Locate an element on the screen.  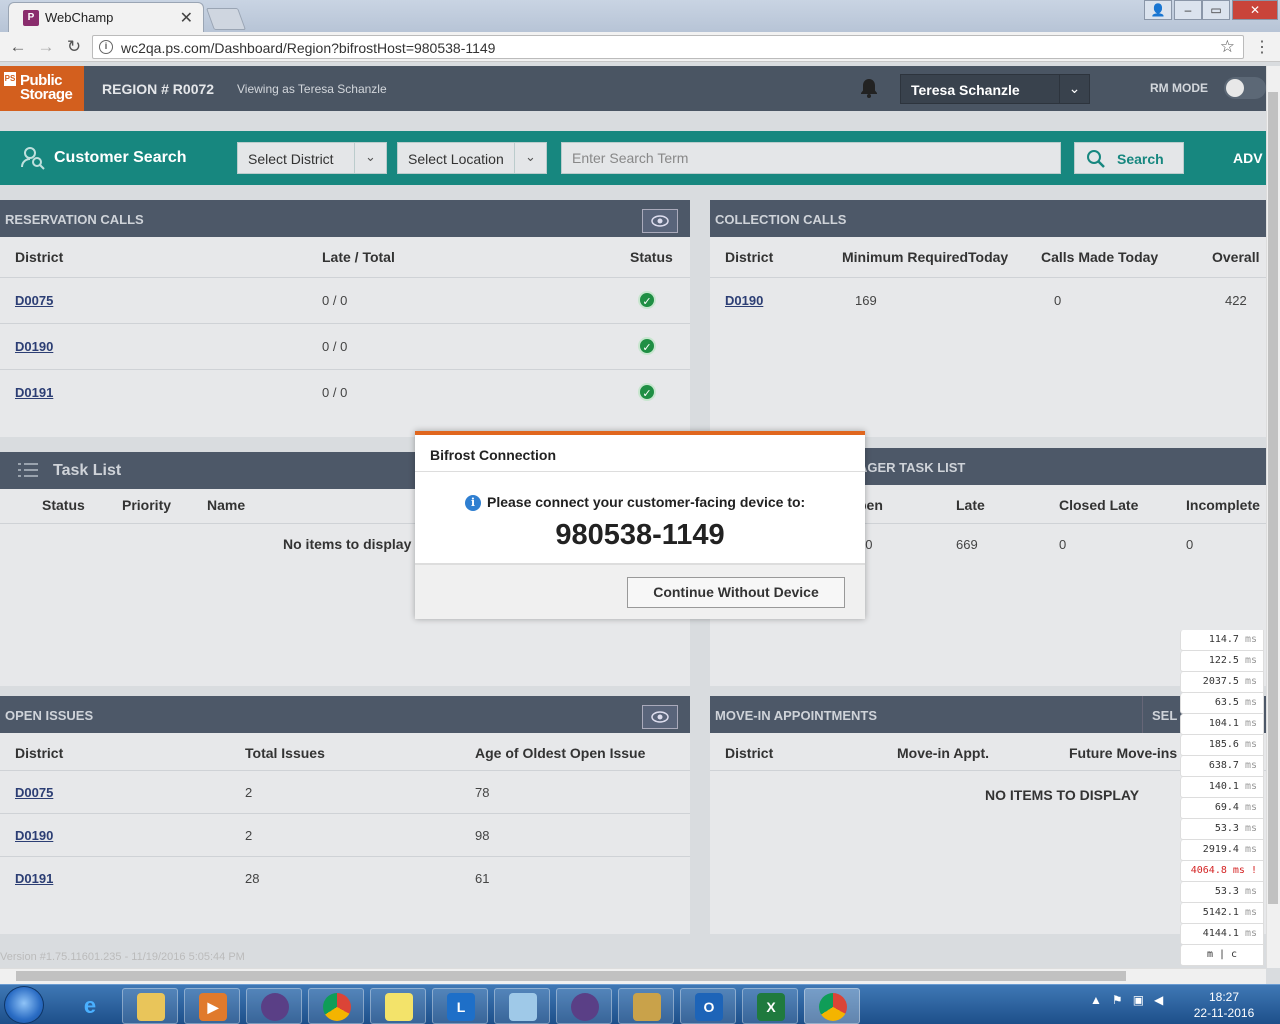
timing-entry: 4144.1 ms is located at coordinates (1222, 934).